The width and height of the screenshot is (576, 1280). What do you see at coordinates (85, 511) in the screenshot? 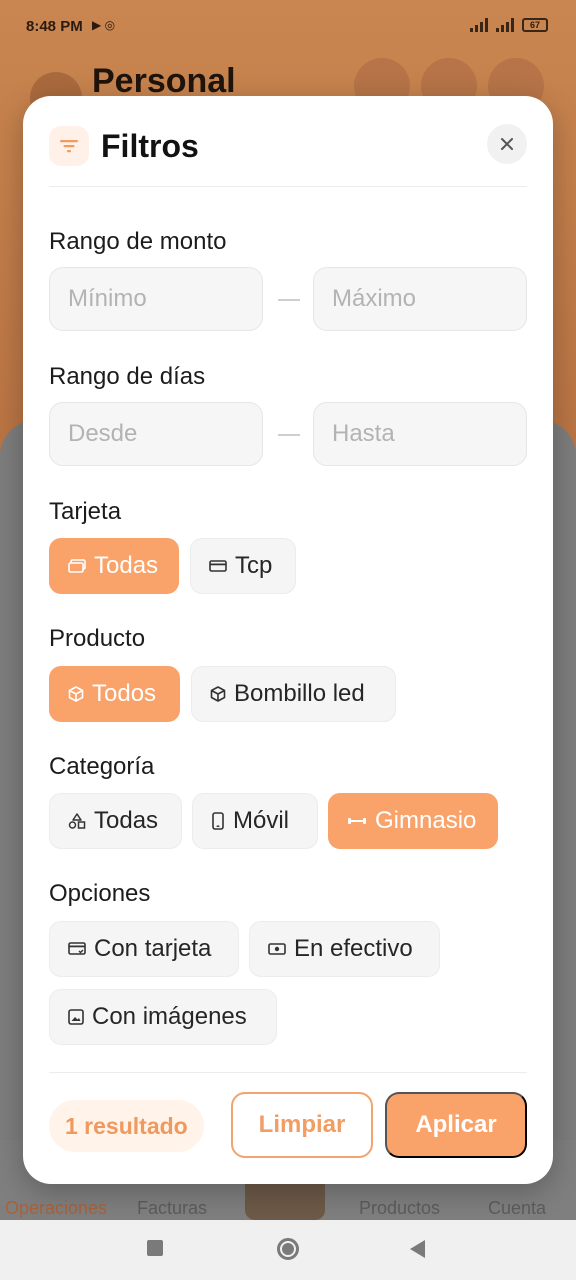
I see `card-section-label: Tarjeta` at bounding box center [85, 511].